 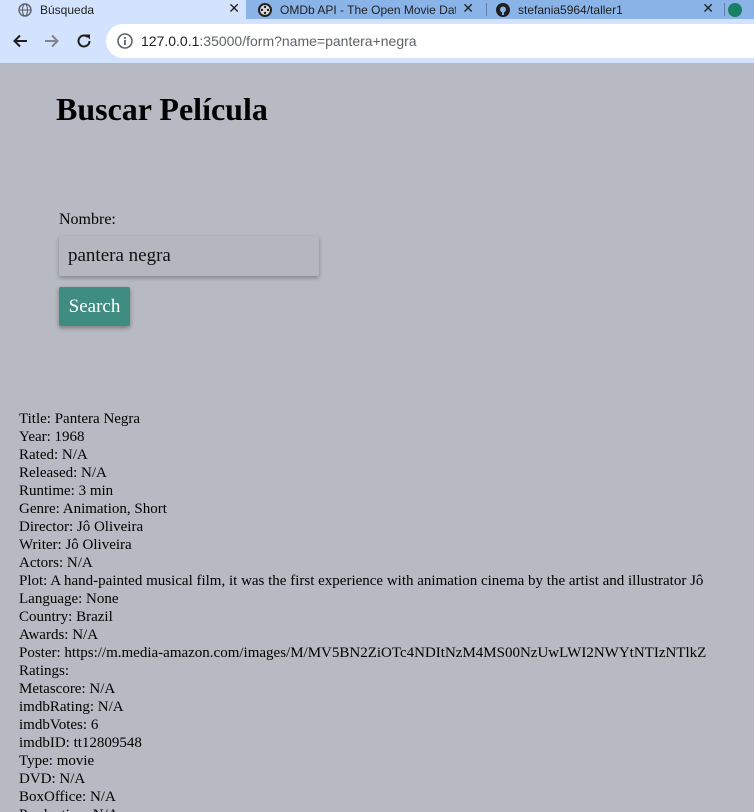 What do you see at coordinates (80, 419) in the screenshot?
I see `result-line: Title: Pantera Negra` at bounding box center [80, 419].